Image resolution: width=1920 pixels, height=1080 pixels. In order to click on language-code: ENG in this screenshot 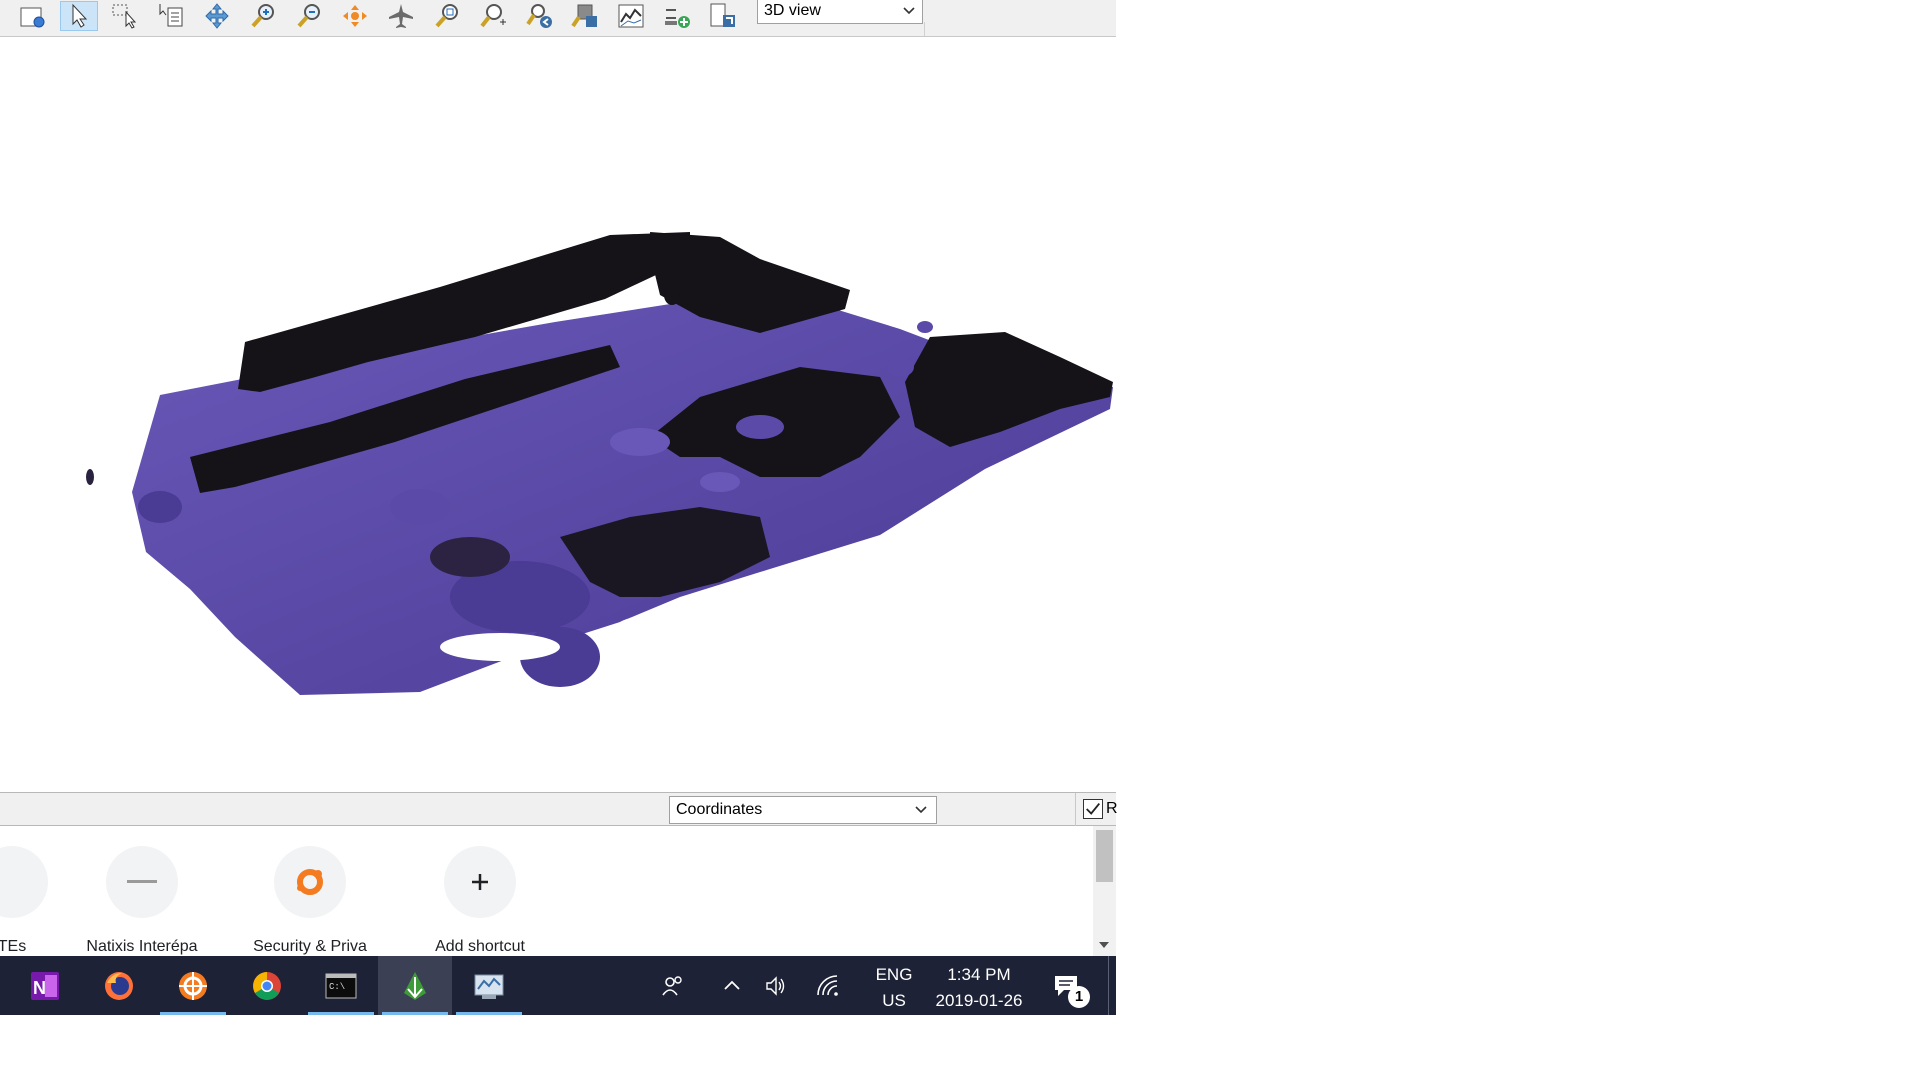, I will do `click(894, 974)`.